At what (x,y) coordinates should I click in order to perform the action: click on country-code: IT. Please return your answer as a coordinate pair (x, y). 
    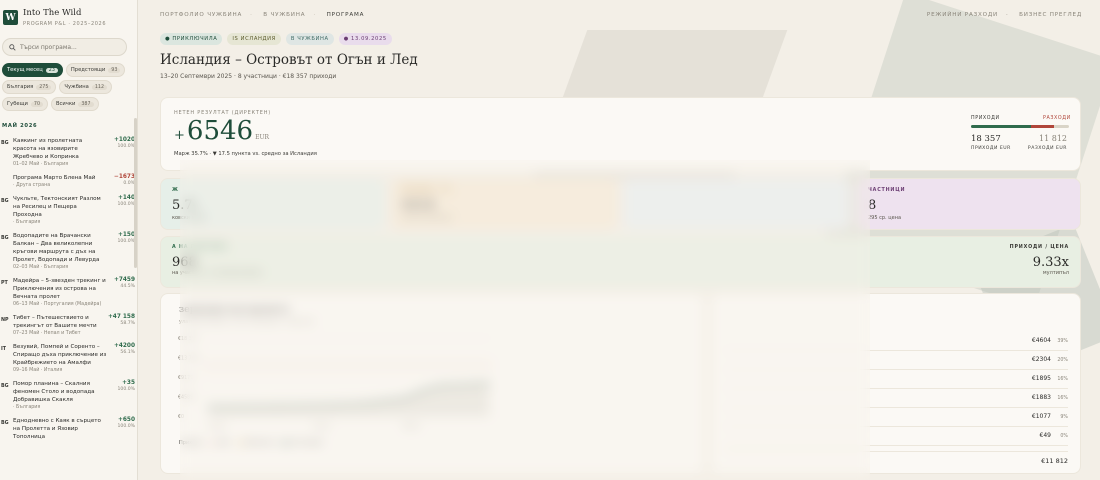
    Looking at the image, I should click on (4, 349).